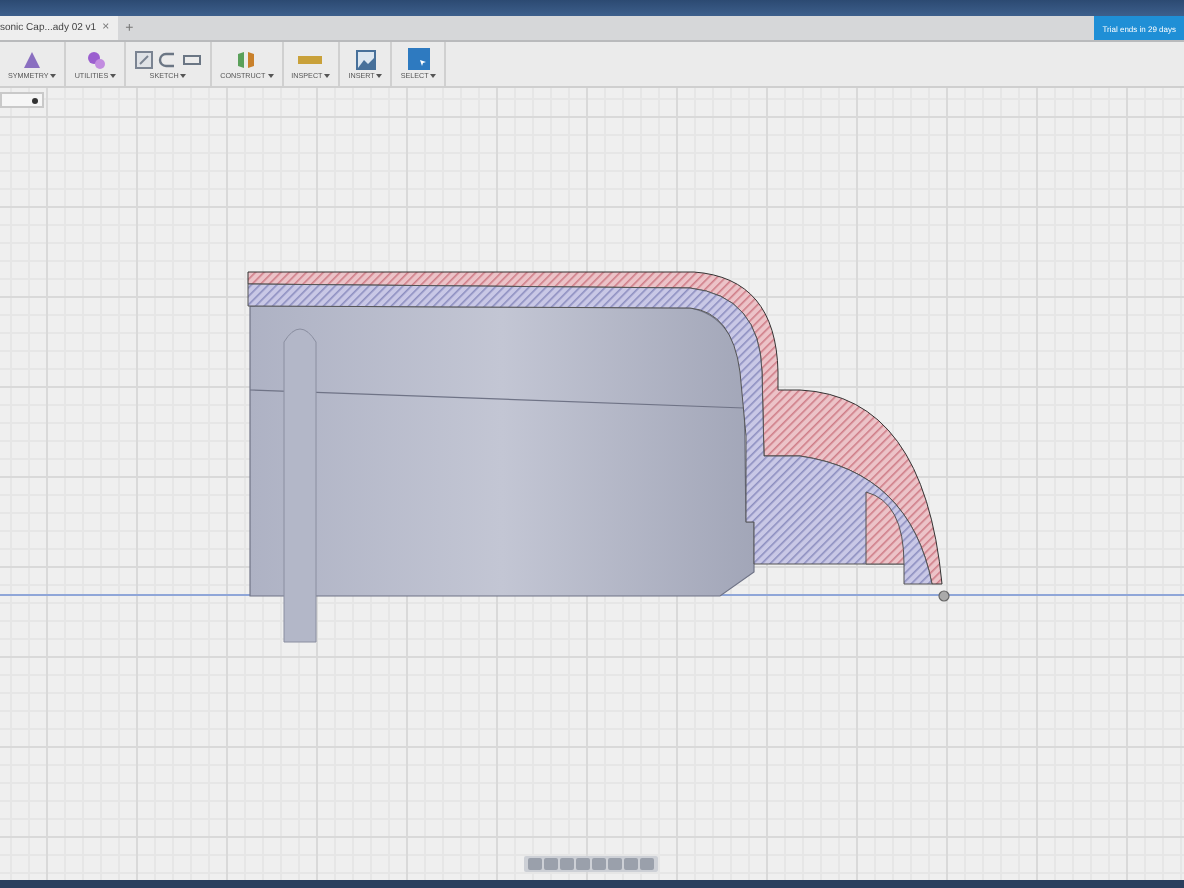  I want to click on origin-icon, so click(944, 596).